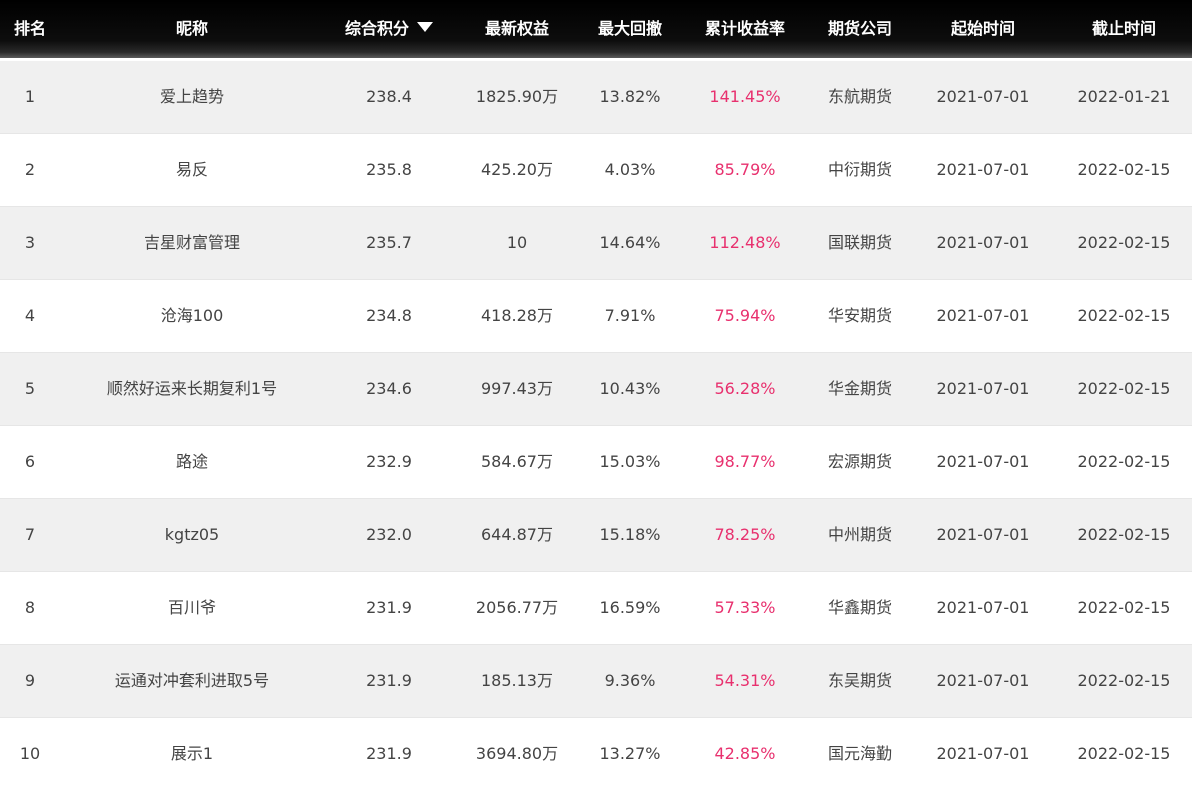 Image resolution: width=1192 pixels, height=788 pixels. Describe the element at coordinates (517, 29) in the screenshot. I see `header-equity: 最新权益` at that location.